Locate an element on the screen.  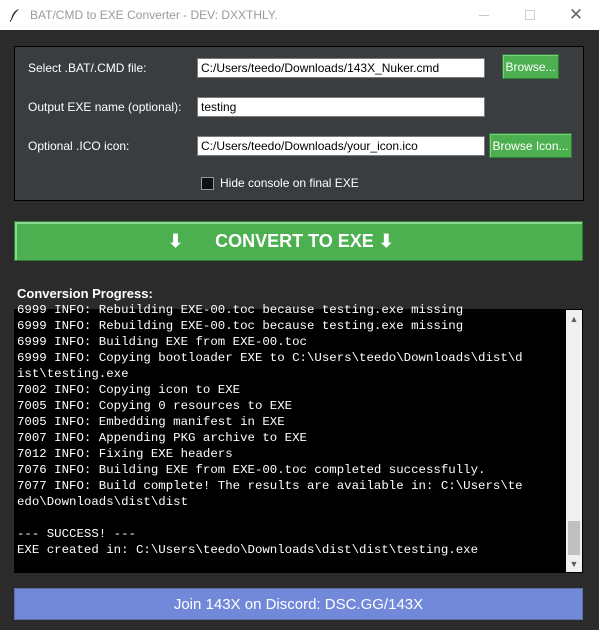
scroll-up-icon: ▲ is located at coordinates (574, 318).